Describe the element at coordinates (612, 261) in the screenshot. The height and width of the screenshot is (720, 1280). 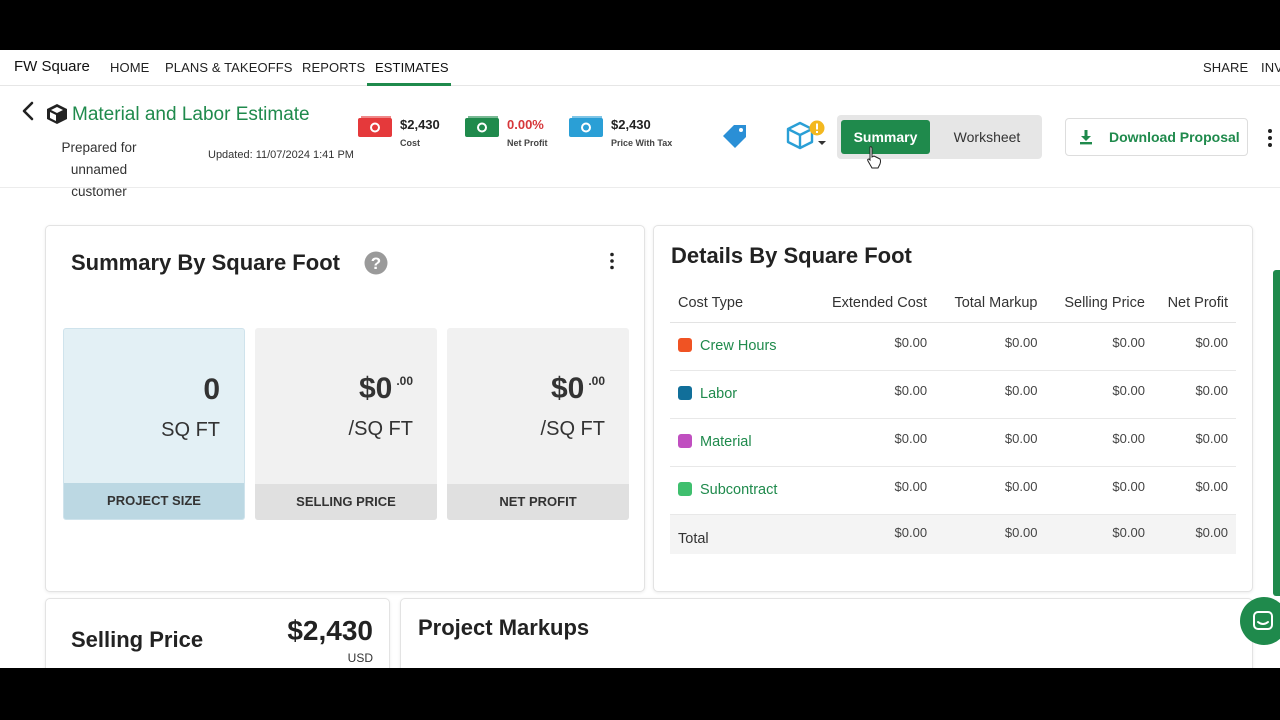
I see `card-menu-icon` at that location.